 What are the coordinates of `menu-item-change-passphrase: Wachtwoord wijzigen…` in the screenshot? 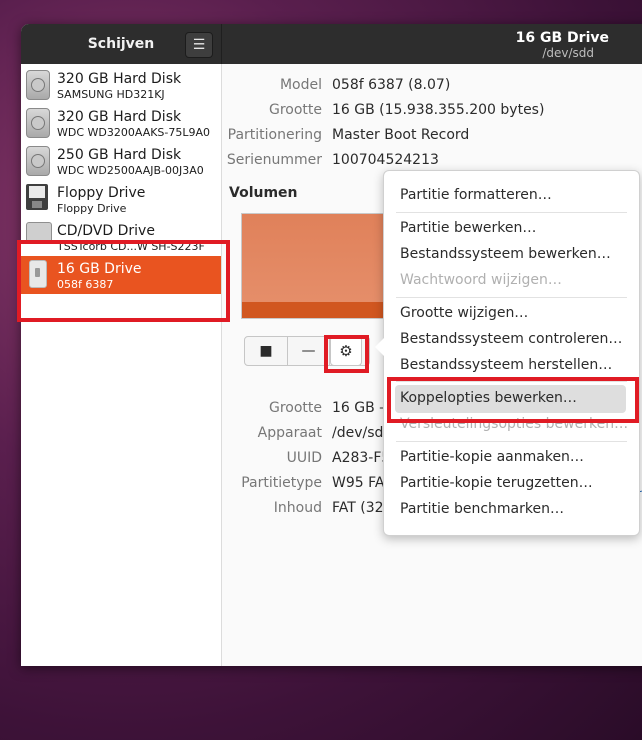 It's located at (481, 280).